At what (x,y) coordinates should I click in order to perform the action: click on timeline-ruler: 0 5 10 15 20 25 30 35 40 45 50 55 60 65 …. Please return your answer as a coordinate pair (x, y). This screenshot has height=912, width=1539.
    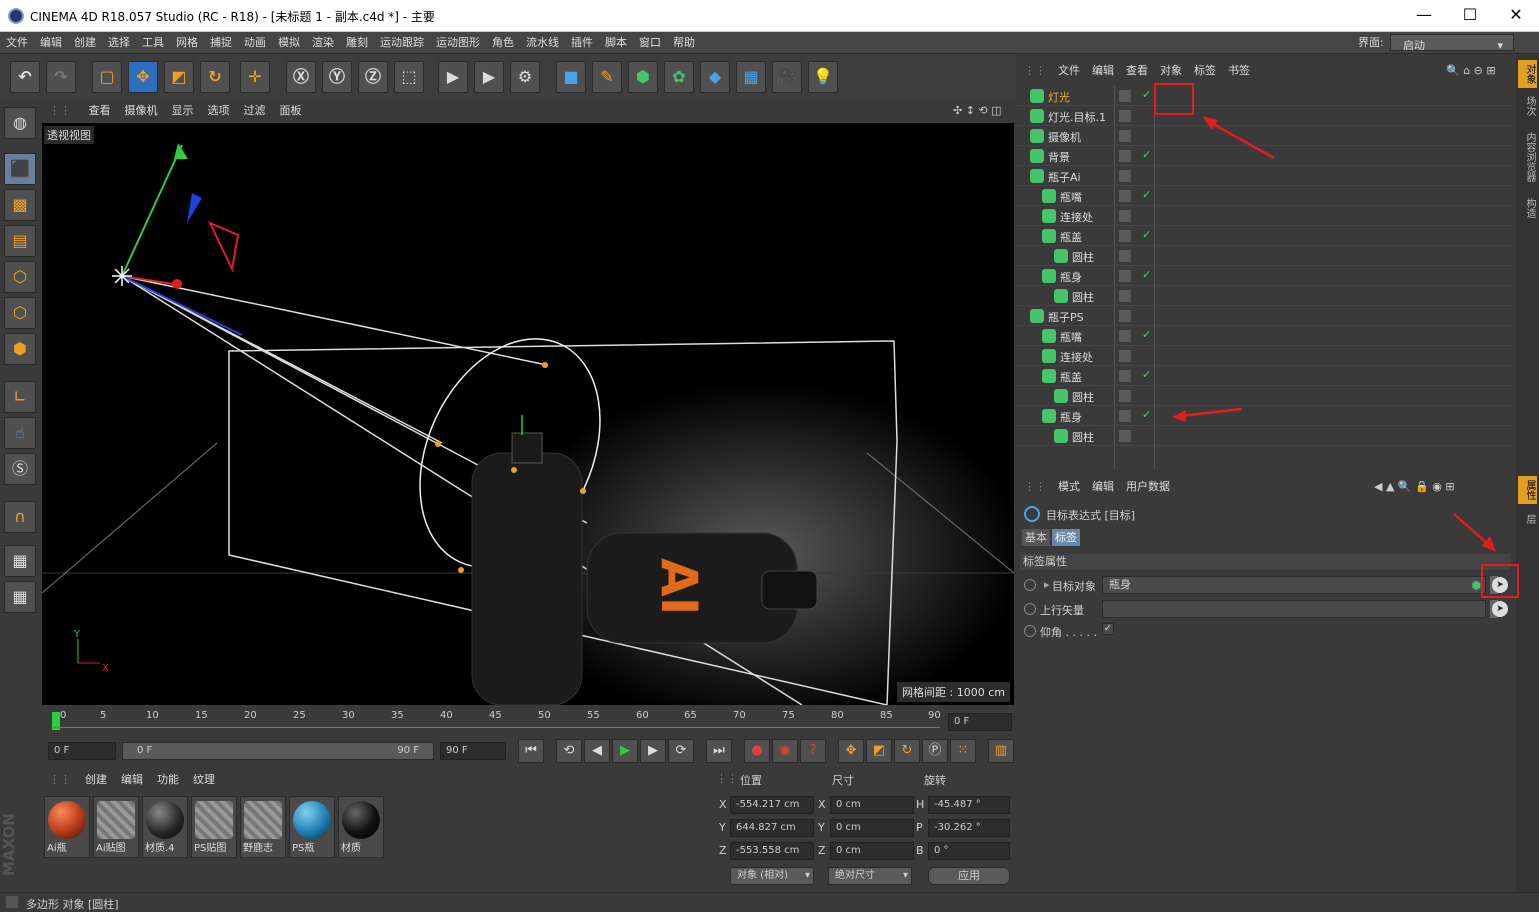
    Looking at the image, I should click on (529, 721).